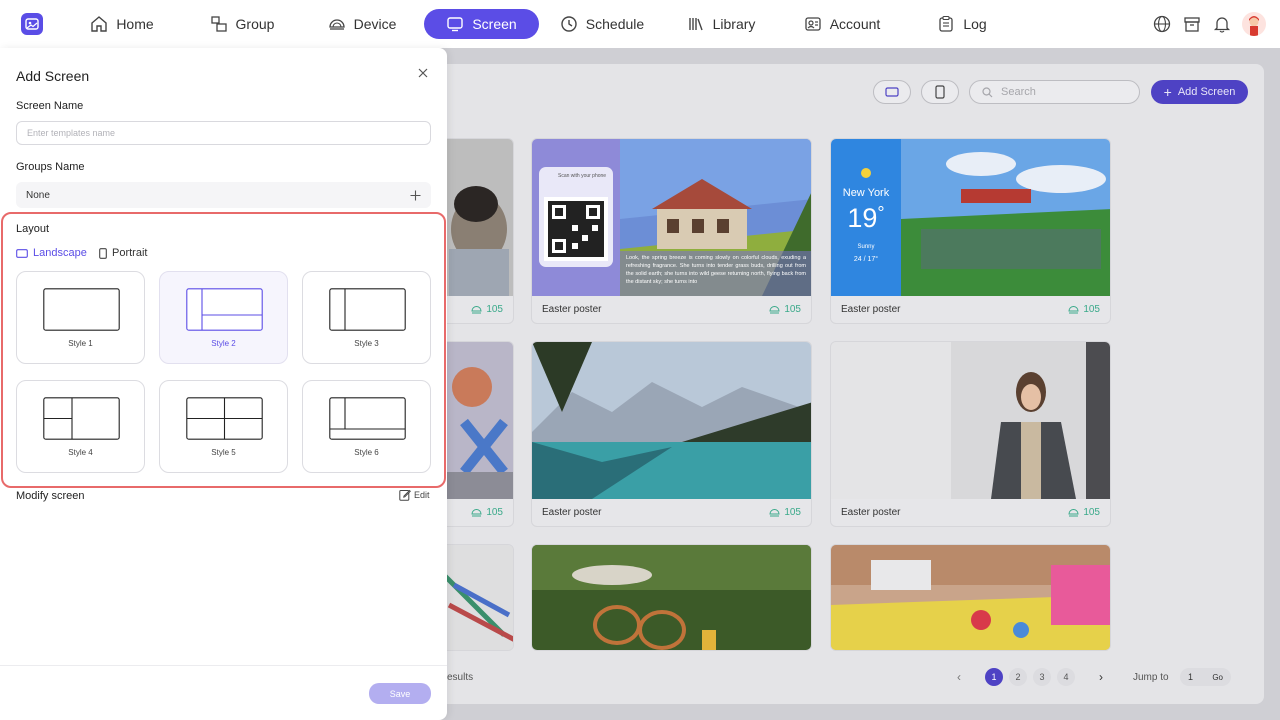  What do you see at coordinates (400, 693) in the screenshot?
I see `save-button: Save` at bounding box center [400, 693].